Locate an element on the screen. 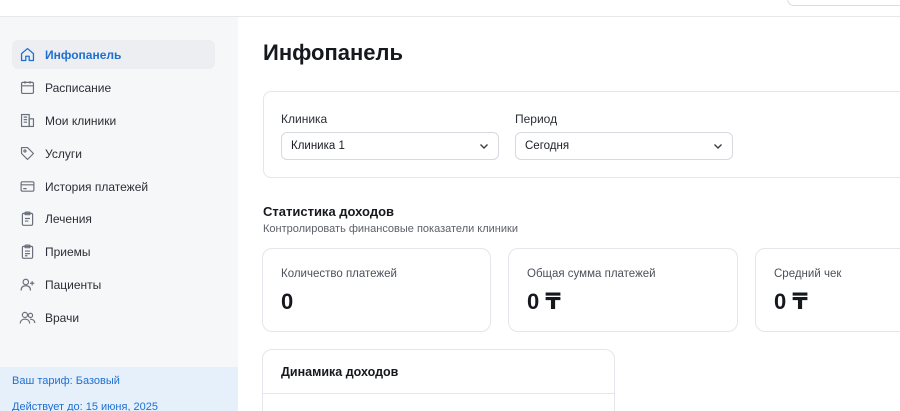  period-select-value: Сегодня is located at coordinates (547, 146).